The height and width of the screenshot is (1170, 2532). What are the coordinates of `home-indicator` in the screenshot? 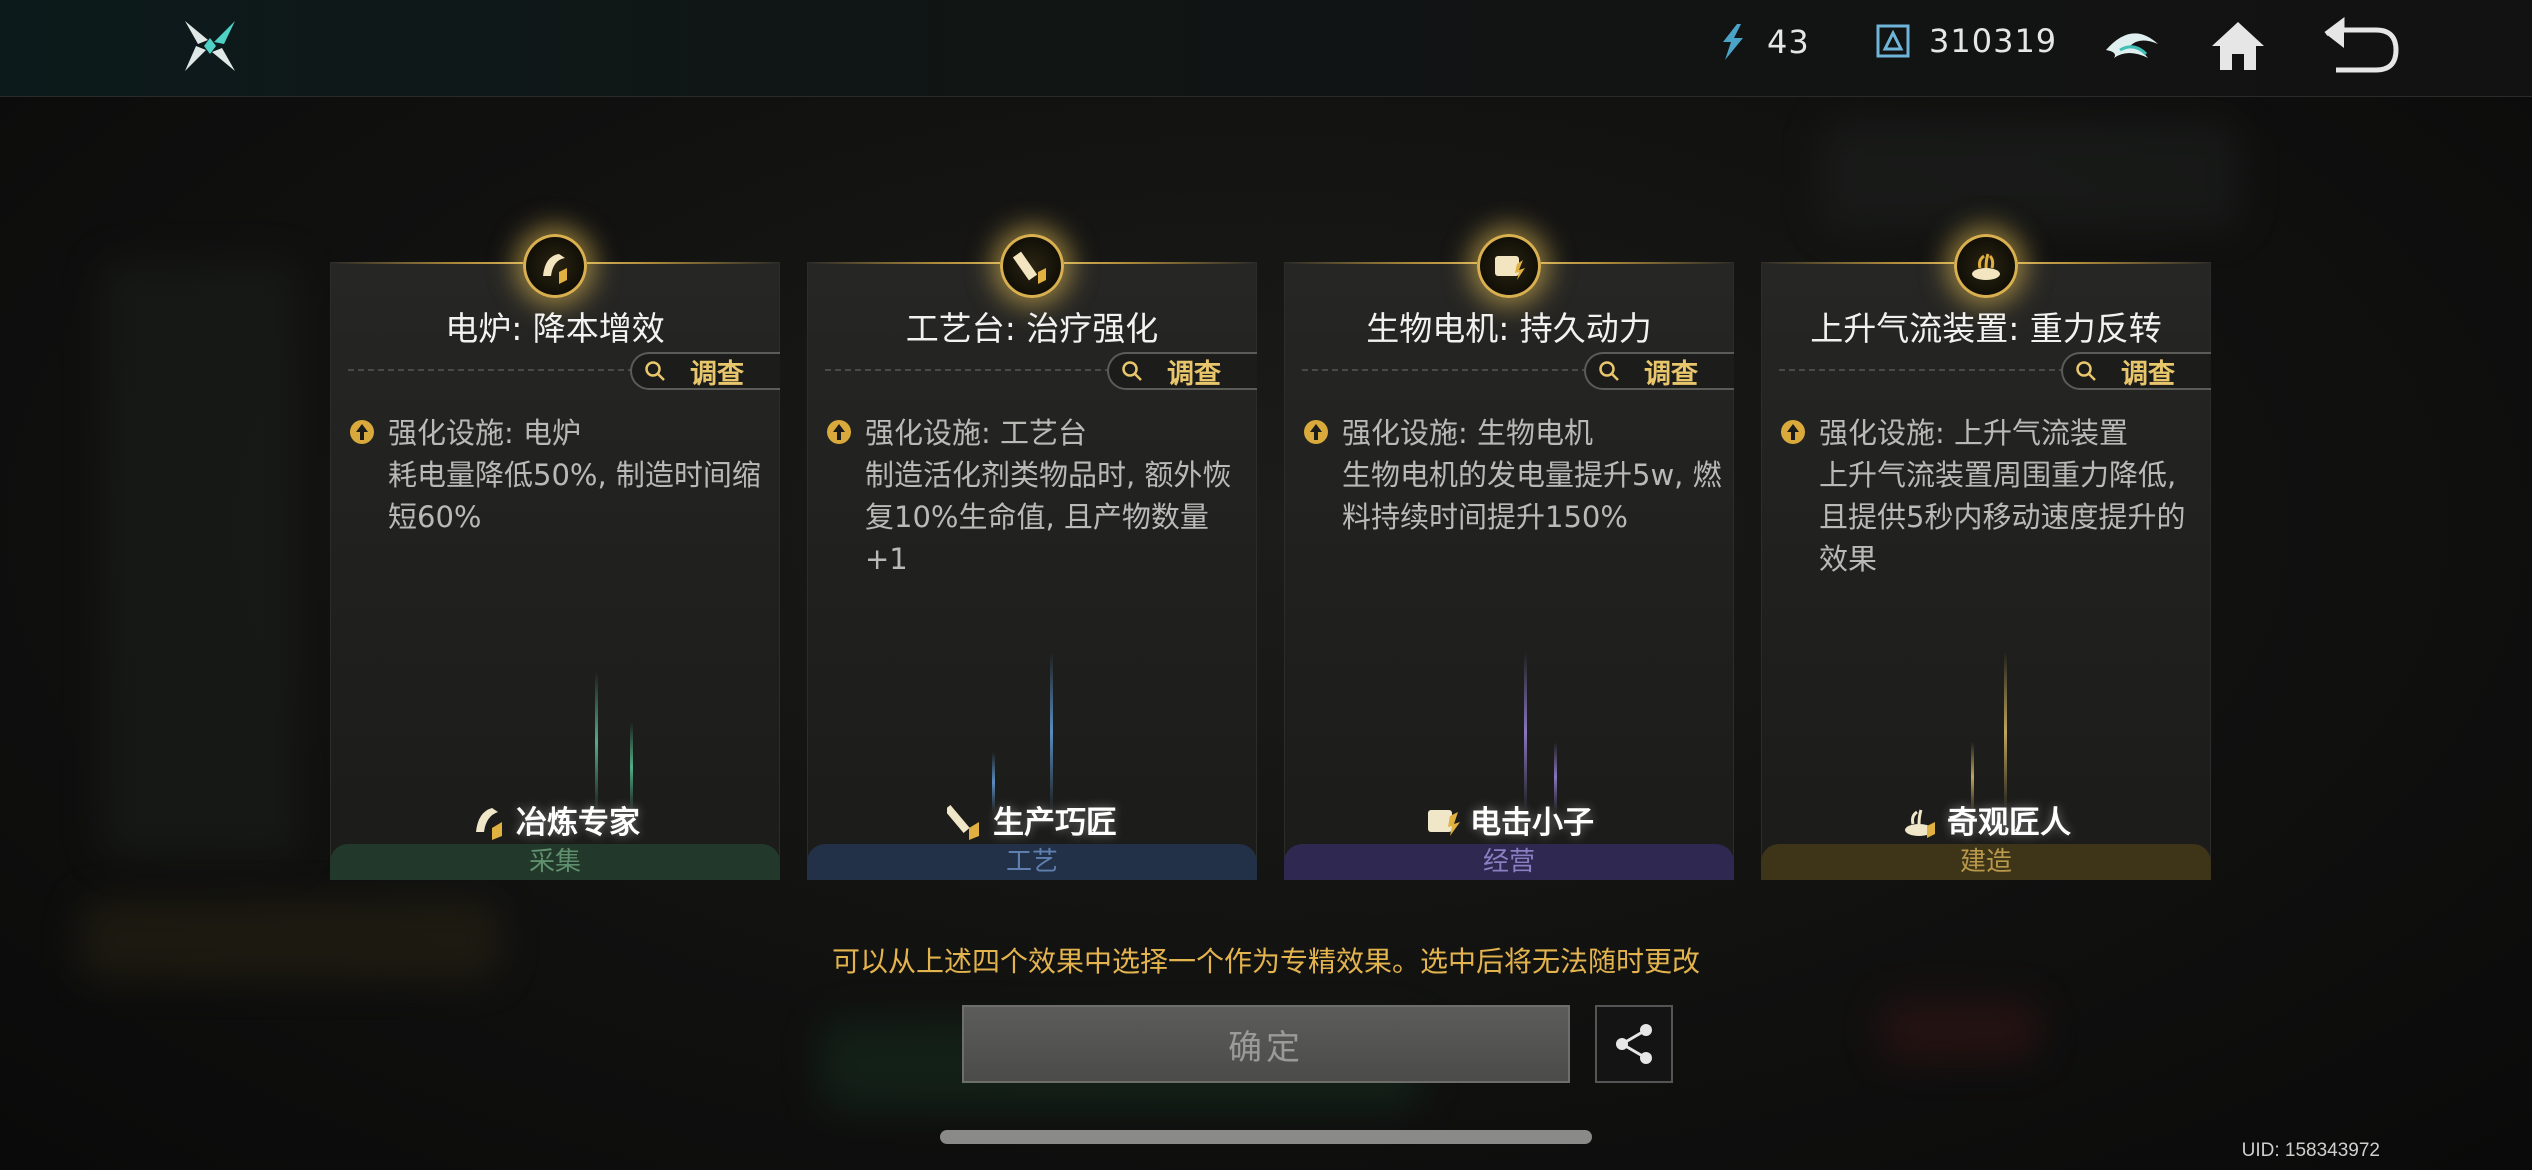 It's located at (1266, 1137).